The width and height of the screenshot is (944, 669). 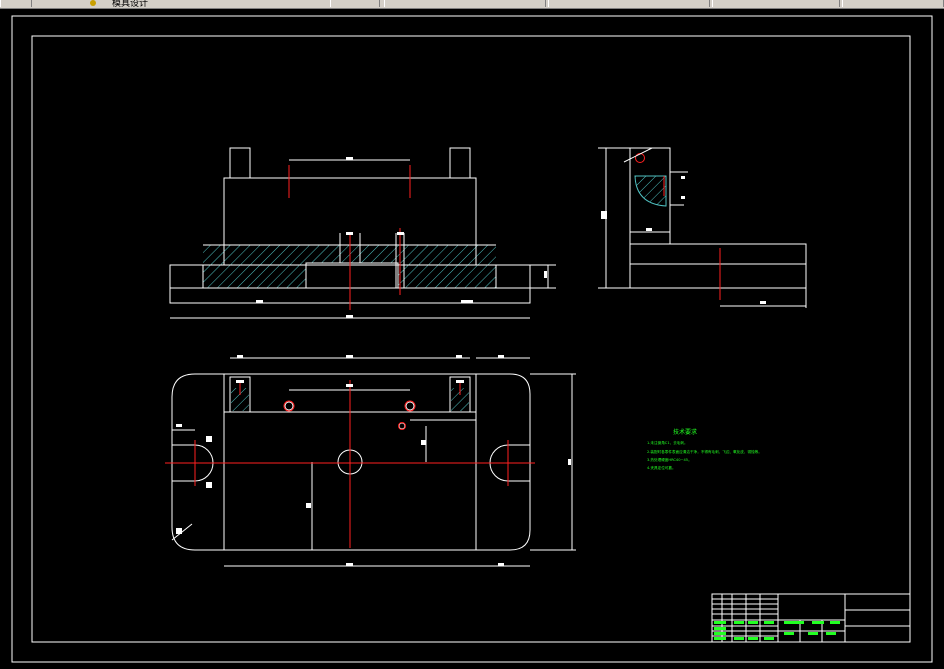 What do you see at coordinates (93, 3) in the screenshot?
I see `toolbar-drawing-icon` at bounding box center [93, 3].